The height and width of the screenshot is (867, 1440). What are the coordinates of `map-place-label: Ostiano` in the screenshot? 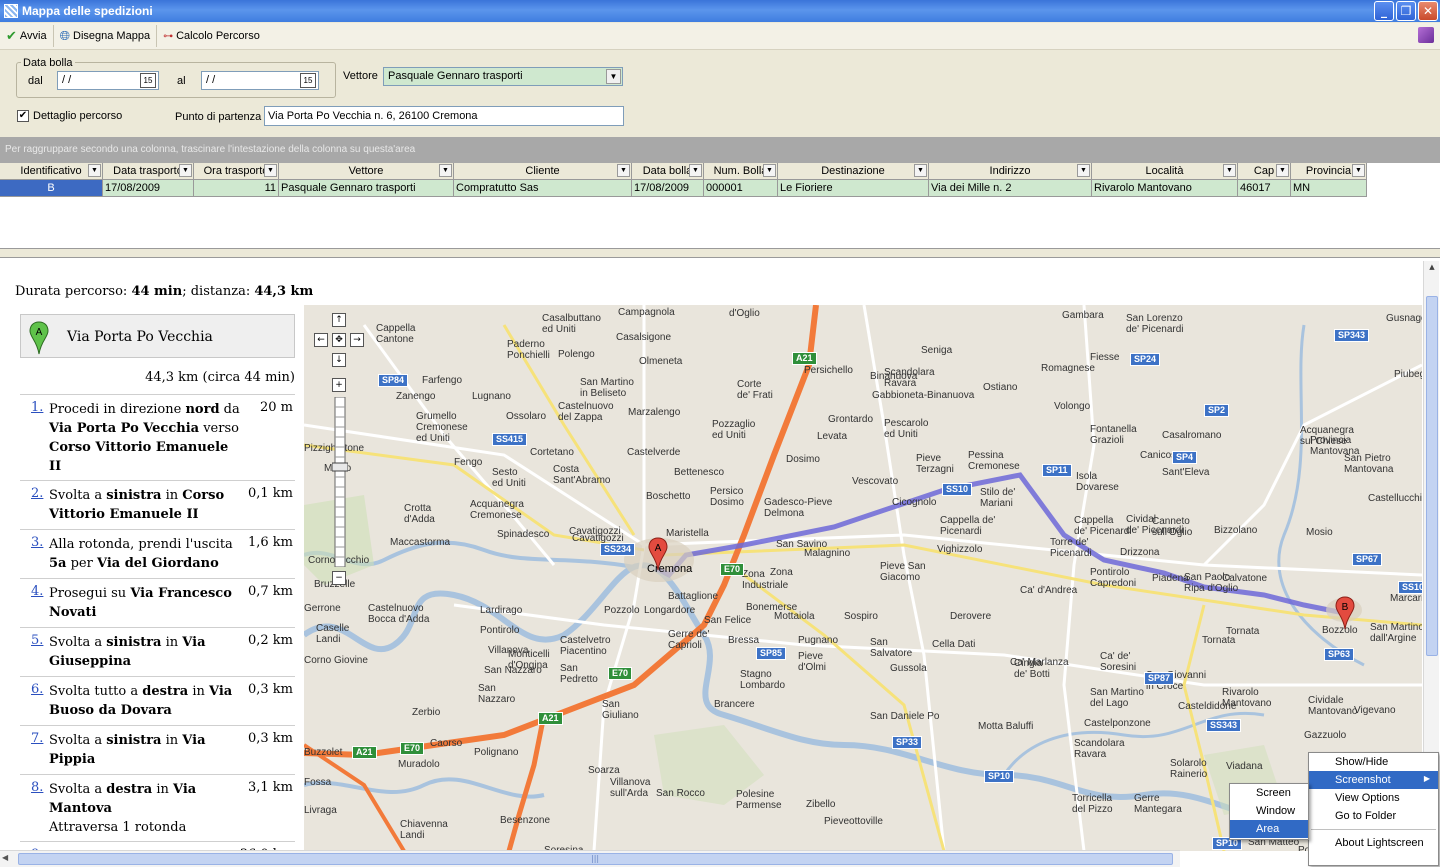 It's located at (1000, 387).